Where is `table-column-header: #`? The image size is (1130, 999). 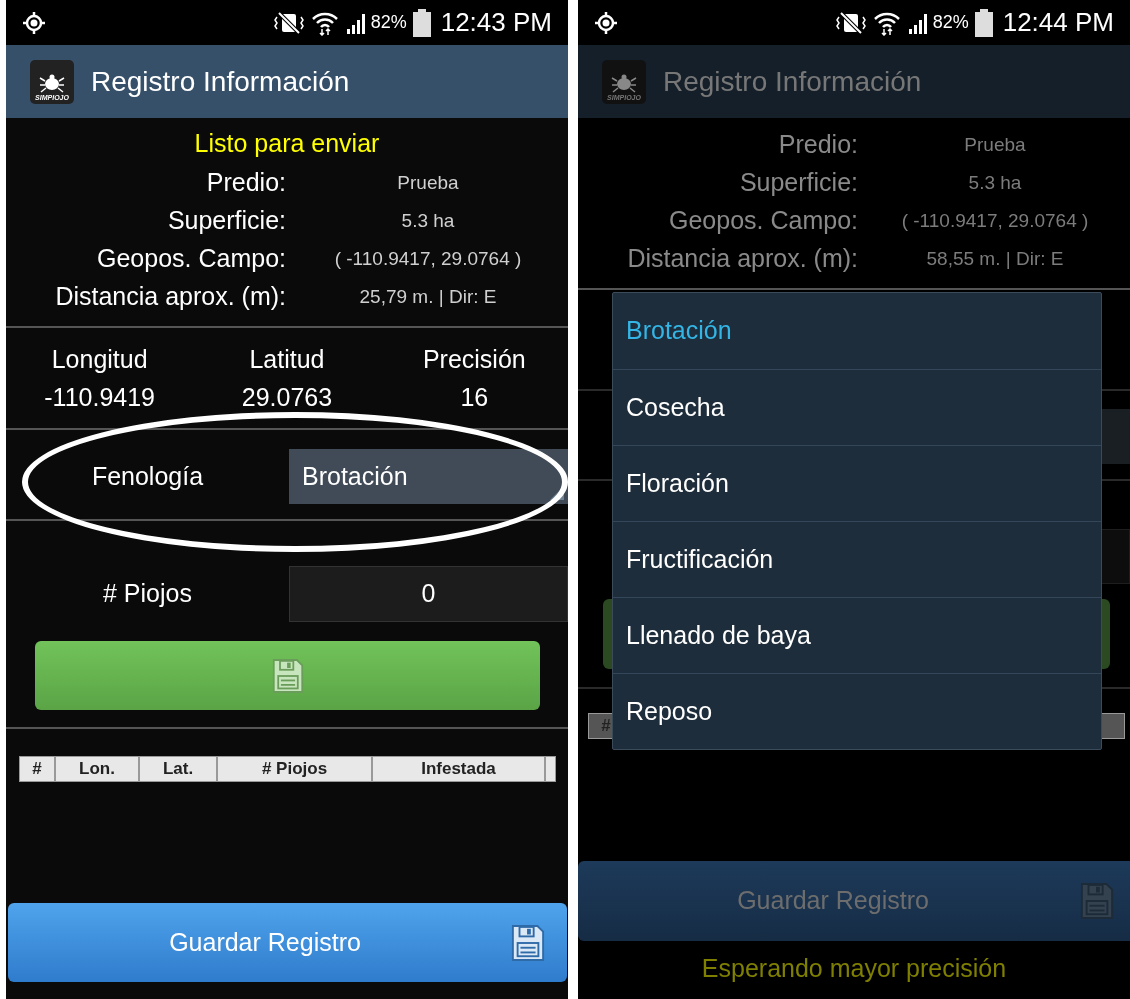 table-column-header: # is located at coordinates (38, 769).